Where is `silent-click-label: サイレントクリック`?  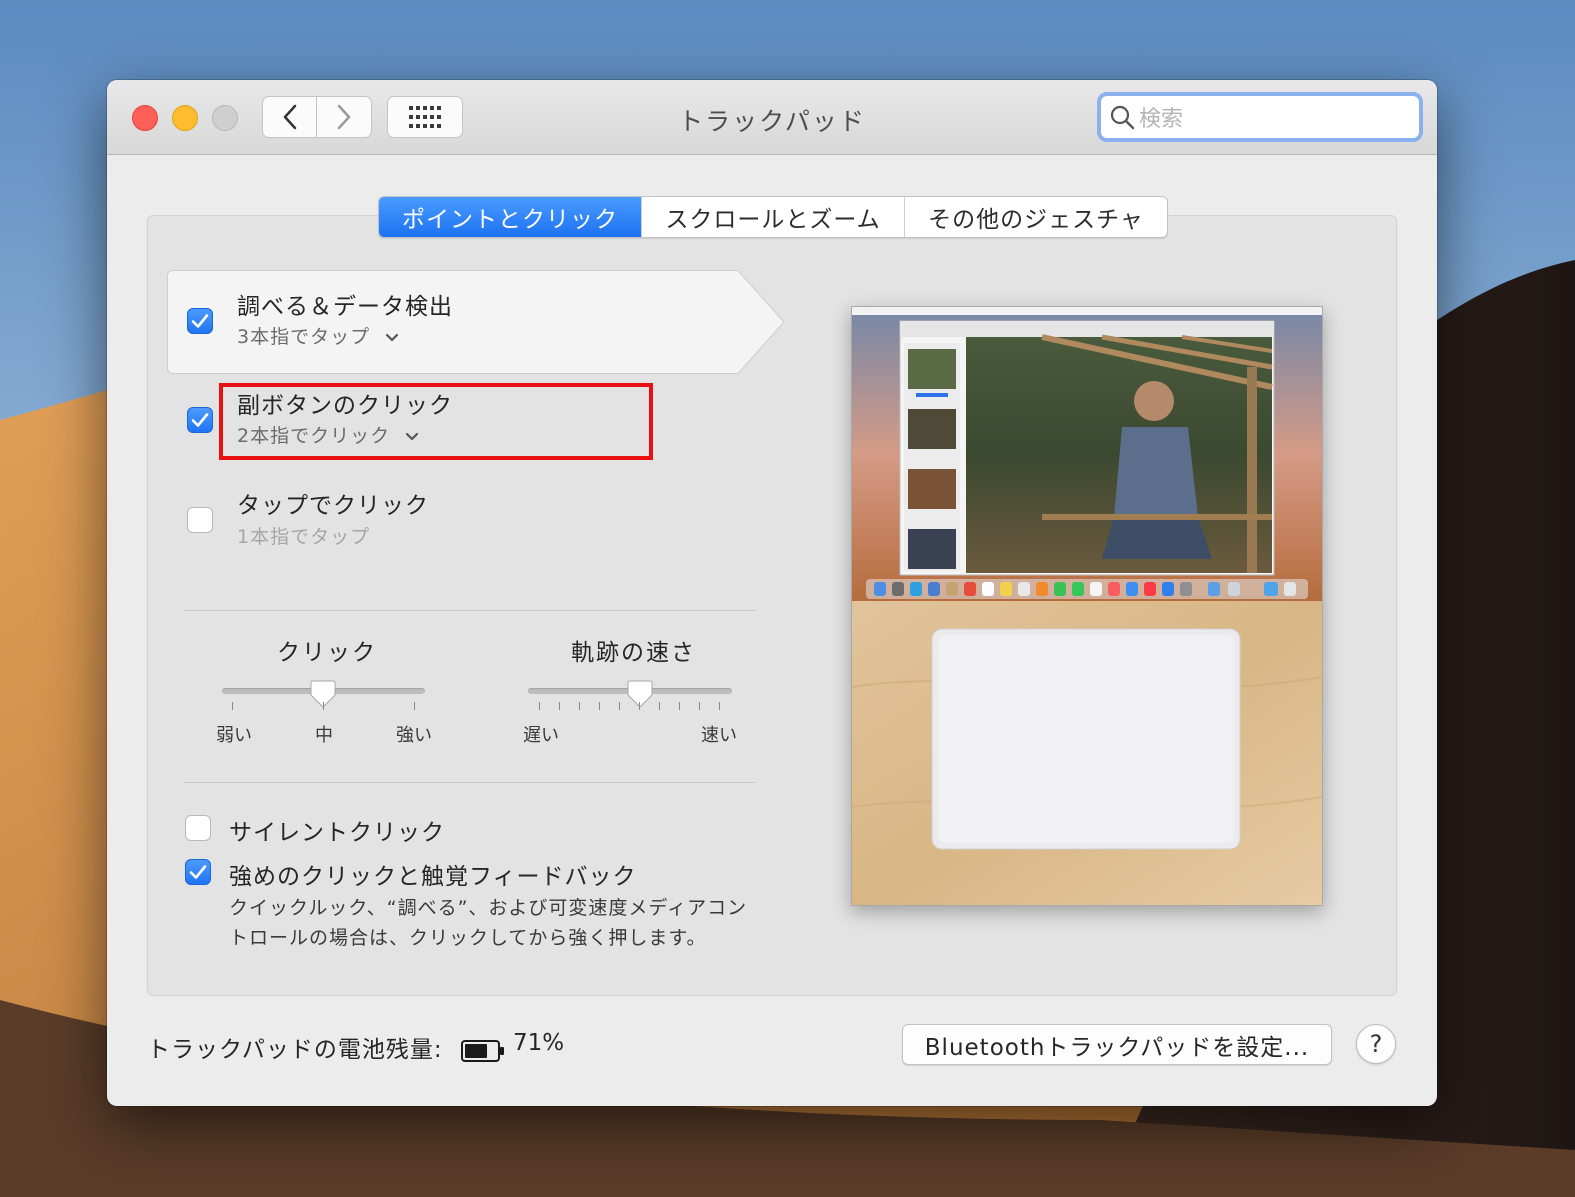 silent-click-label: サイレントクリック is located at coordinates (337, 833).